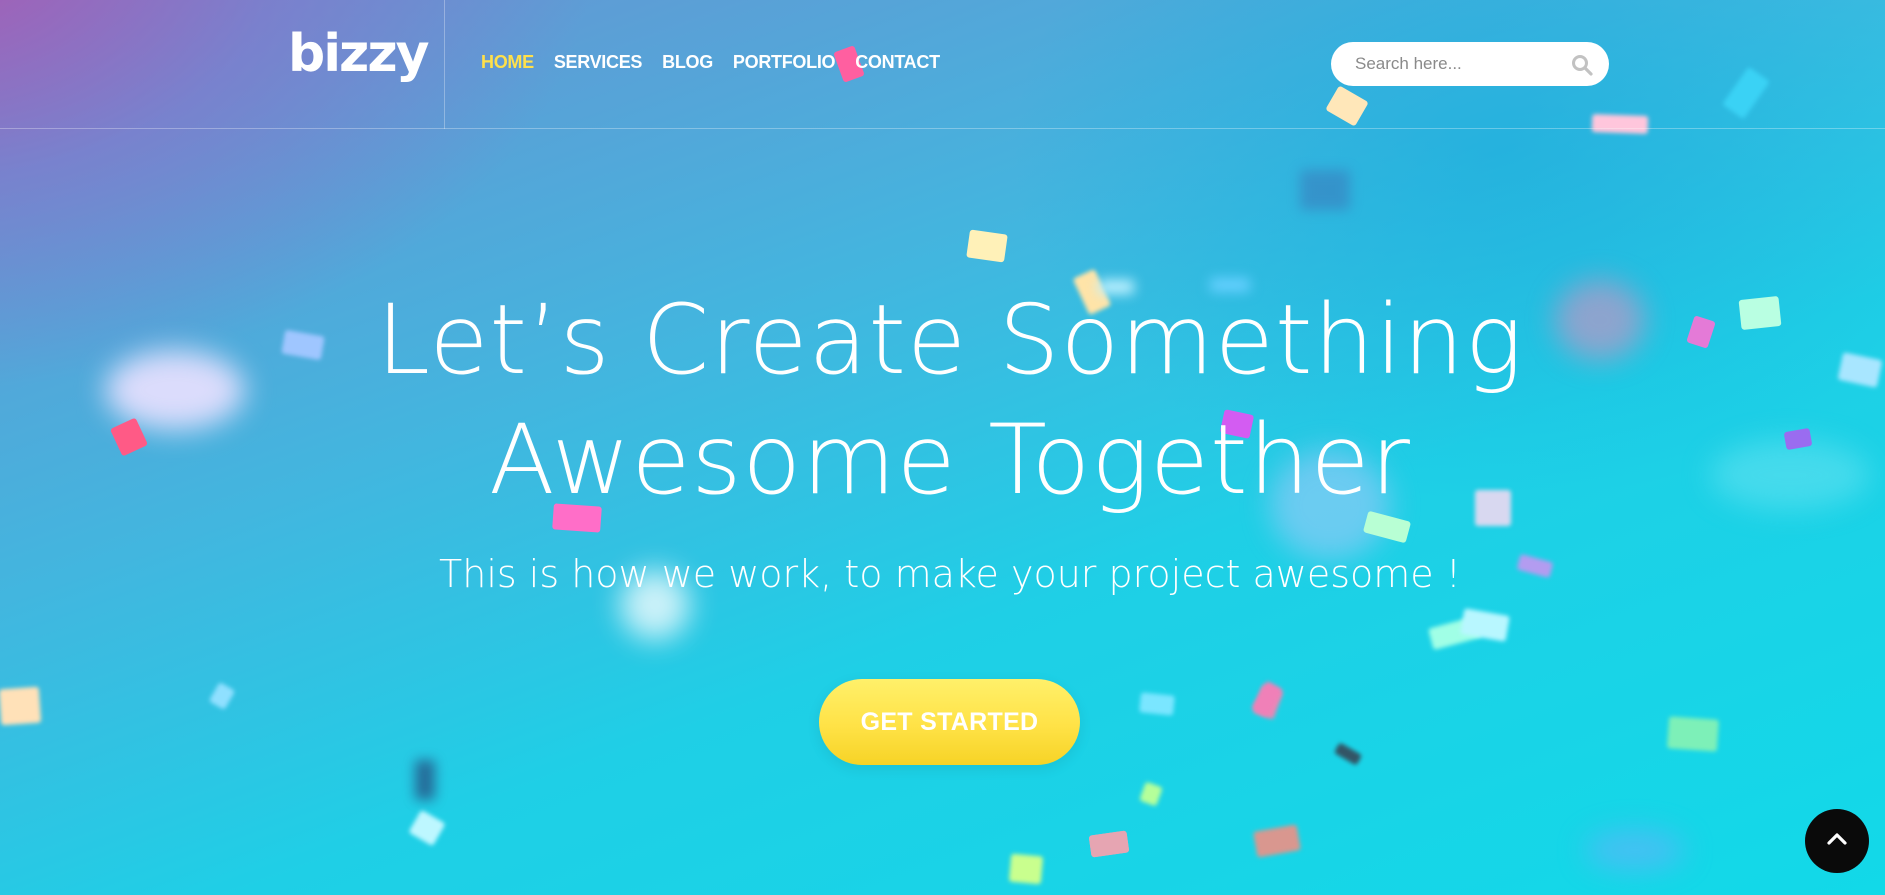 The width and height of the screenshot is (1885, 895). I want to click on main-nav: HOME SERVICES BLOG PORTFOLIO CONTACT, so click(710, 62).